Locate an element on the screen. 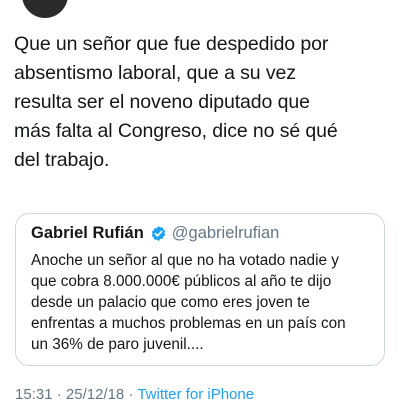  tweet-date: 25/12/18 is located at coordinates (95, 393).